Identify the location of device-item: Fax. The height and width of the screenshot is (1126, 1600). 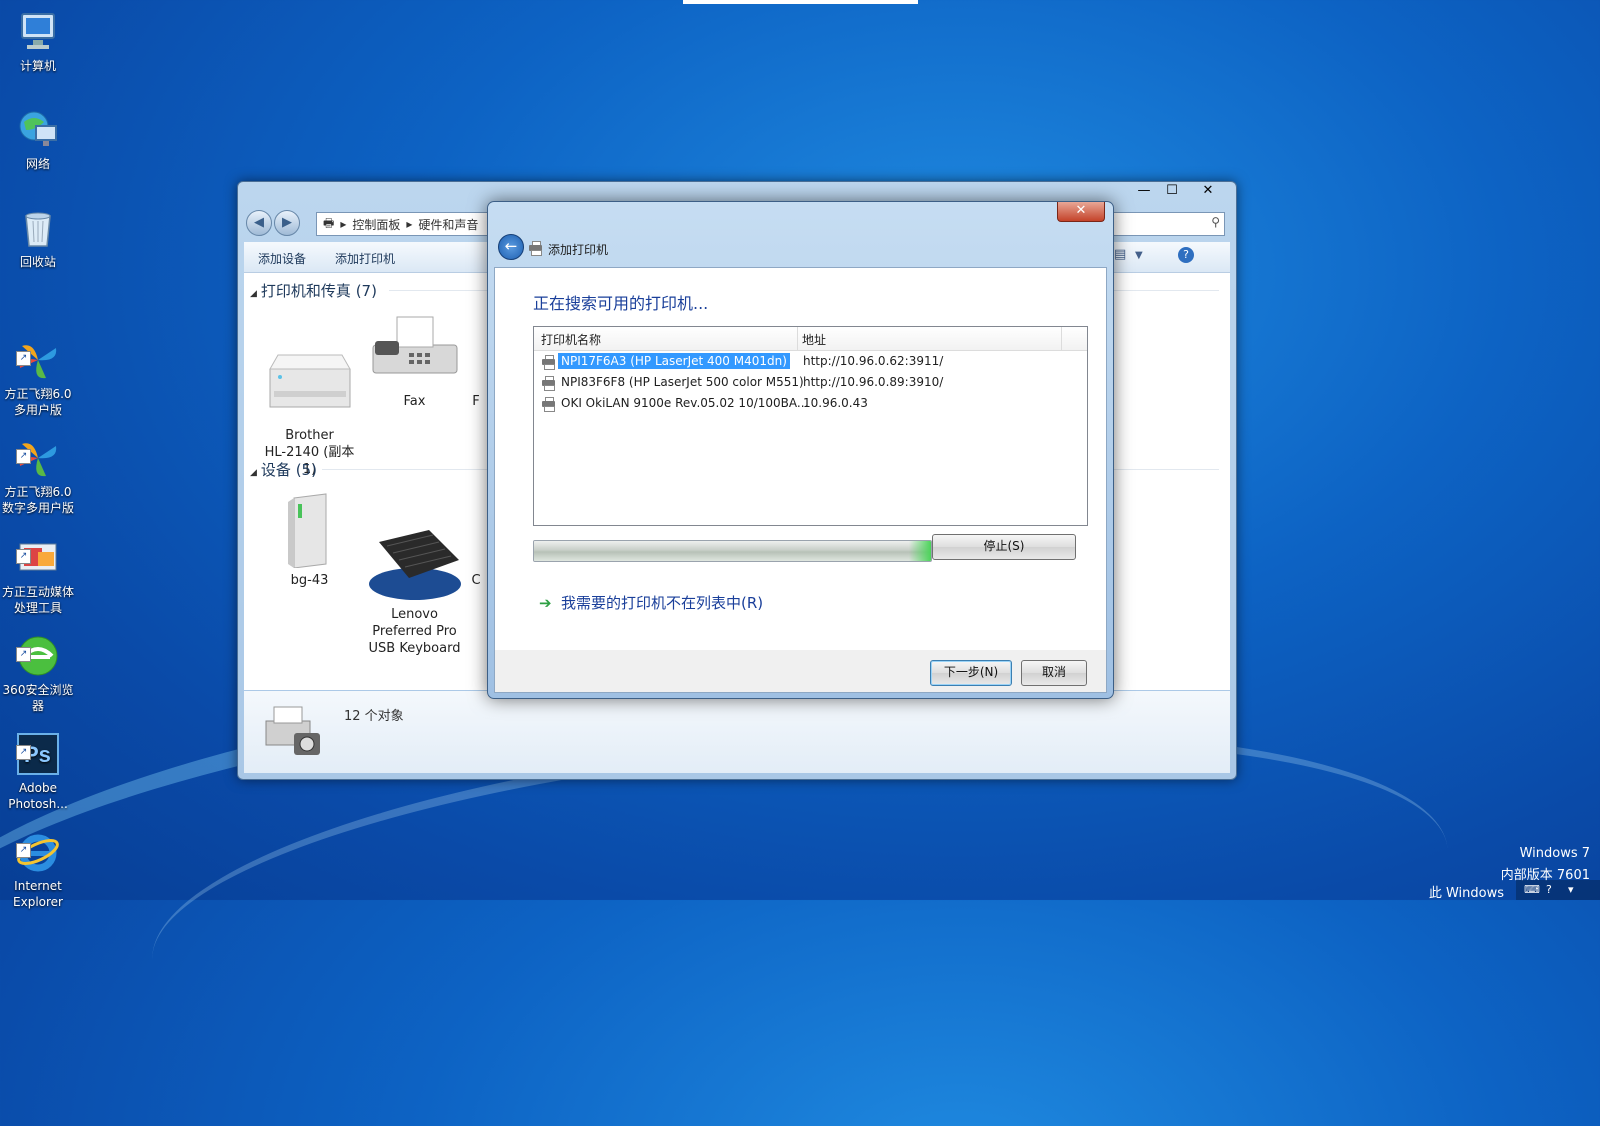
(414, 360).